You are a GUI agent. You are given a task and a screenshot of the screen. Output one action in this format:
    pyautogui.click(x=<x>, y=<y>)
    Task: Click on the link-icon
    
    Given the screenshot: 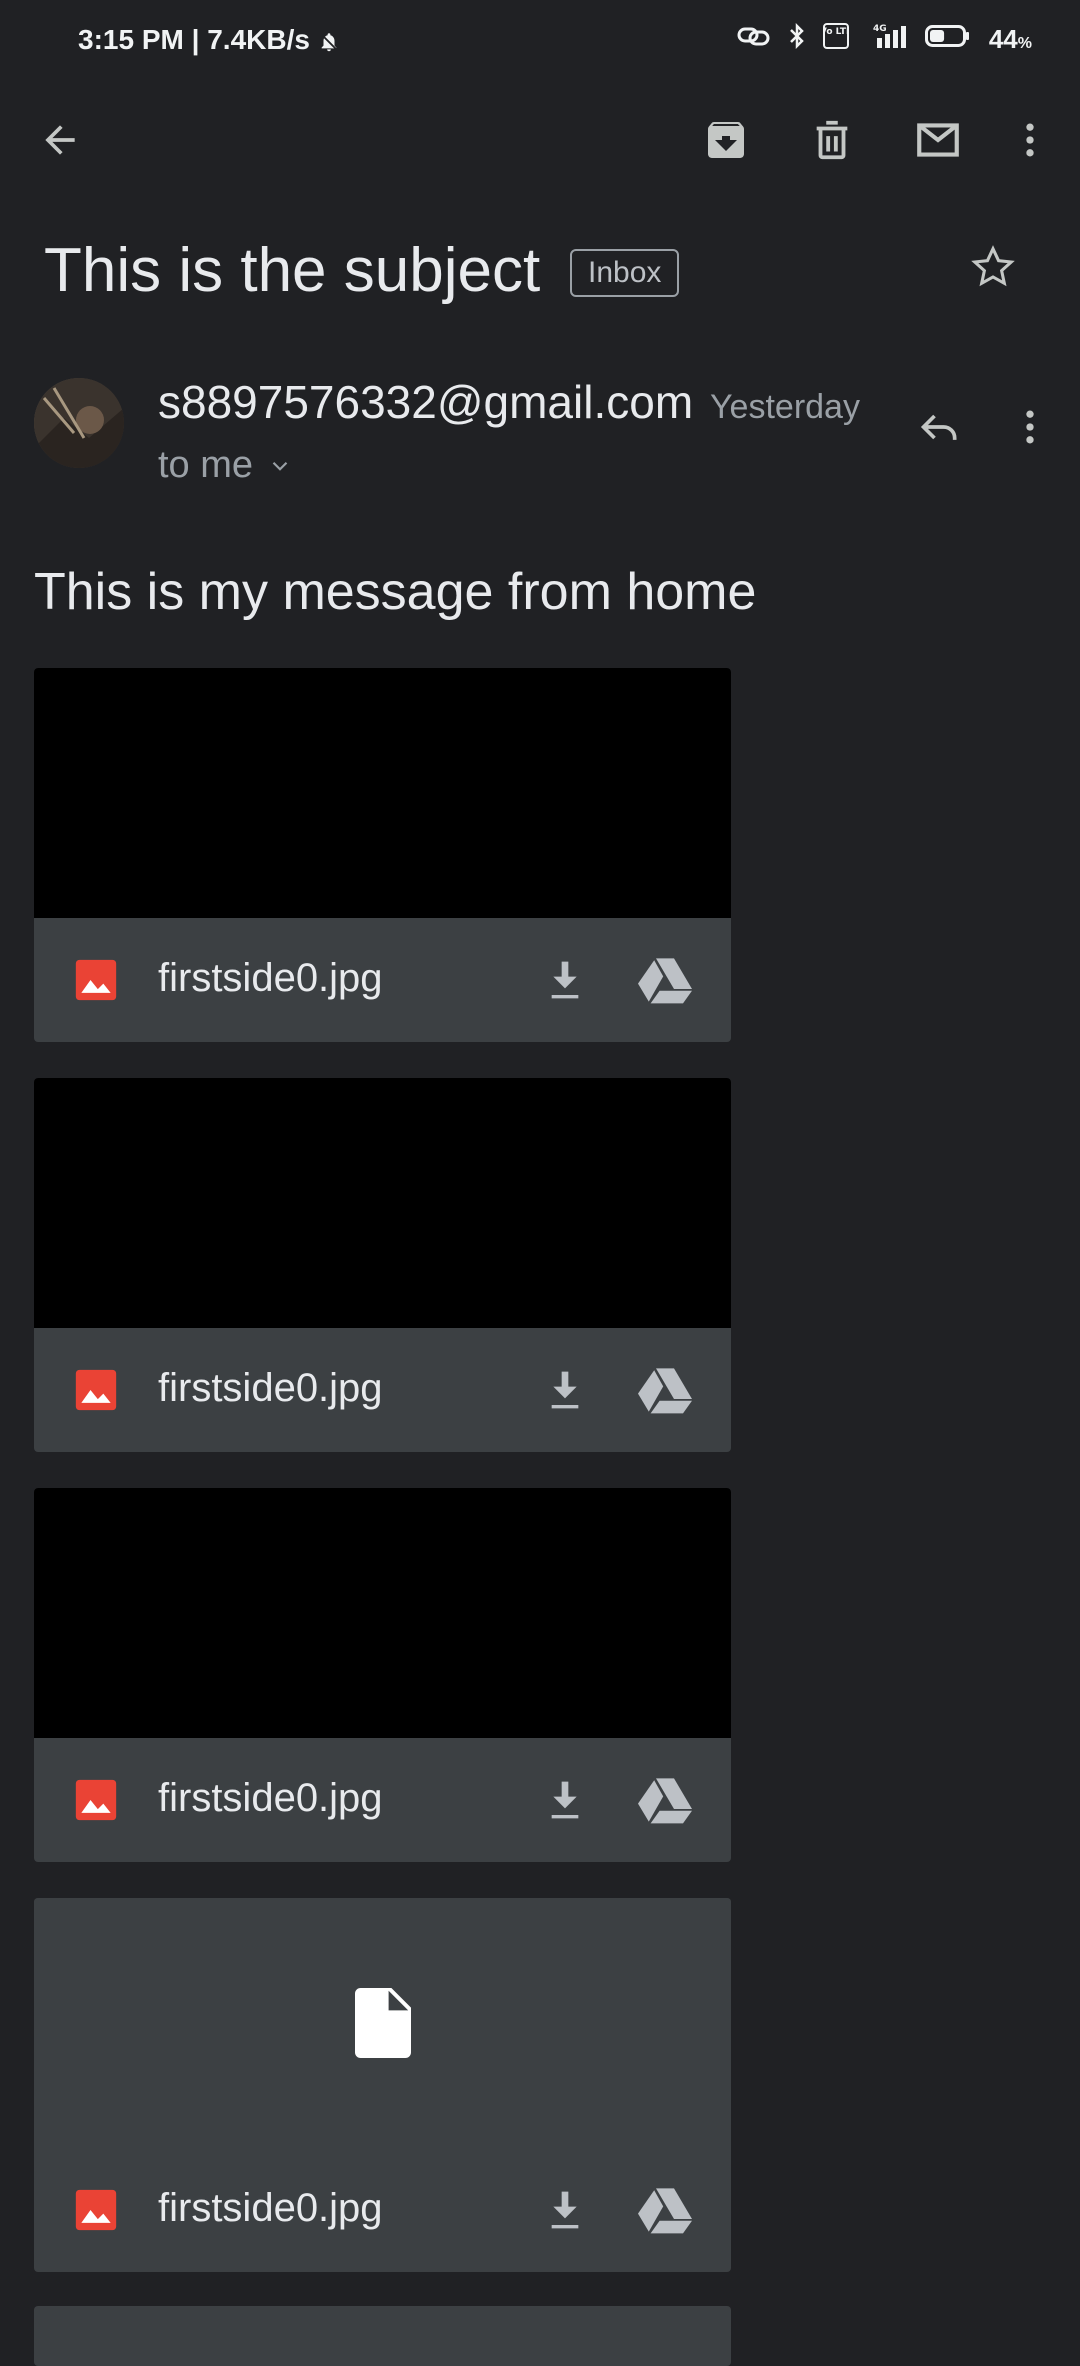 What is the action you would take?
    pyautogui.click(x=754, y=39)
    